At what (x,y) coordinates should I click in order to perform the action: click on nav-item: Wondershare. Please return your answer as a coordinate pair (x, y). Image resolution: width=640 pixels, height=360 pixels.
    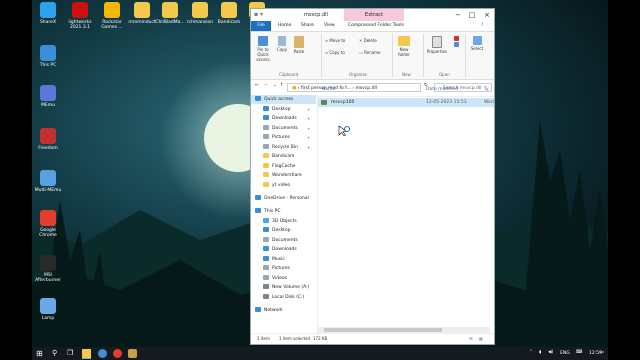
    Looking at the image, I should click on (282, 175).